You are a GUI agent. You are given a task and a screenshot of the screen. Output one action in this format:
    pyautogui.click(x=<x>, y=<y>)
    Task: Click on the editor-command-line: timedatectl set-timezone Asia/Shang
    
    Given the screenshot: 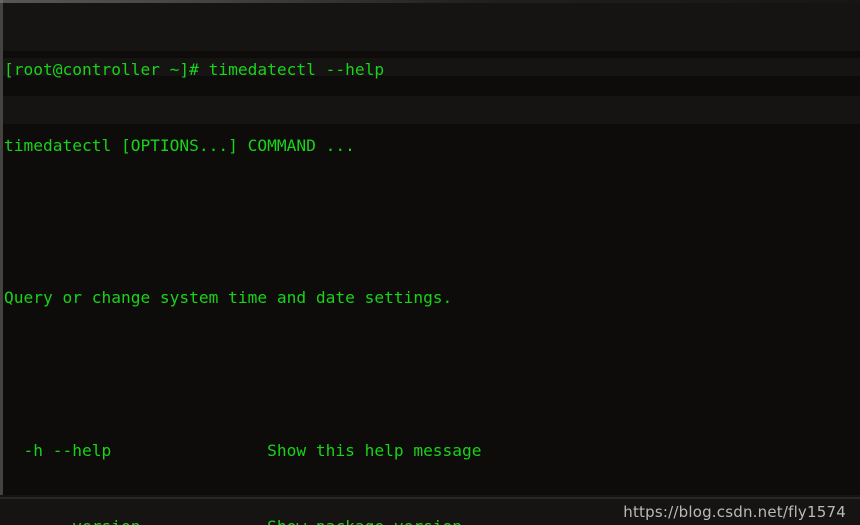 What is the action you would take?
    pyautogui.click(x=216, y=112)
    